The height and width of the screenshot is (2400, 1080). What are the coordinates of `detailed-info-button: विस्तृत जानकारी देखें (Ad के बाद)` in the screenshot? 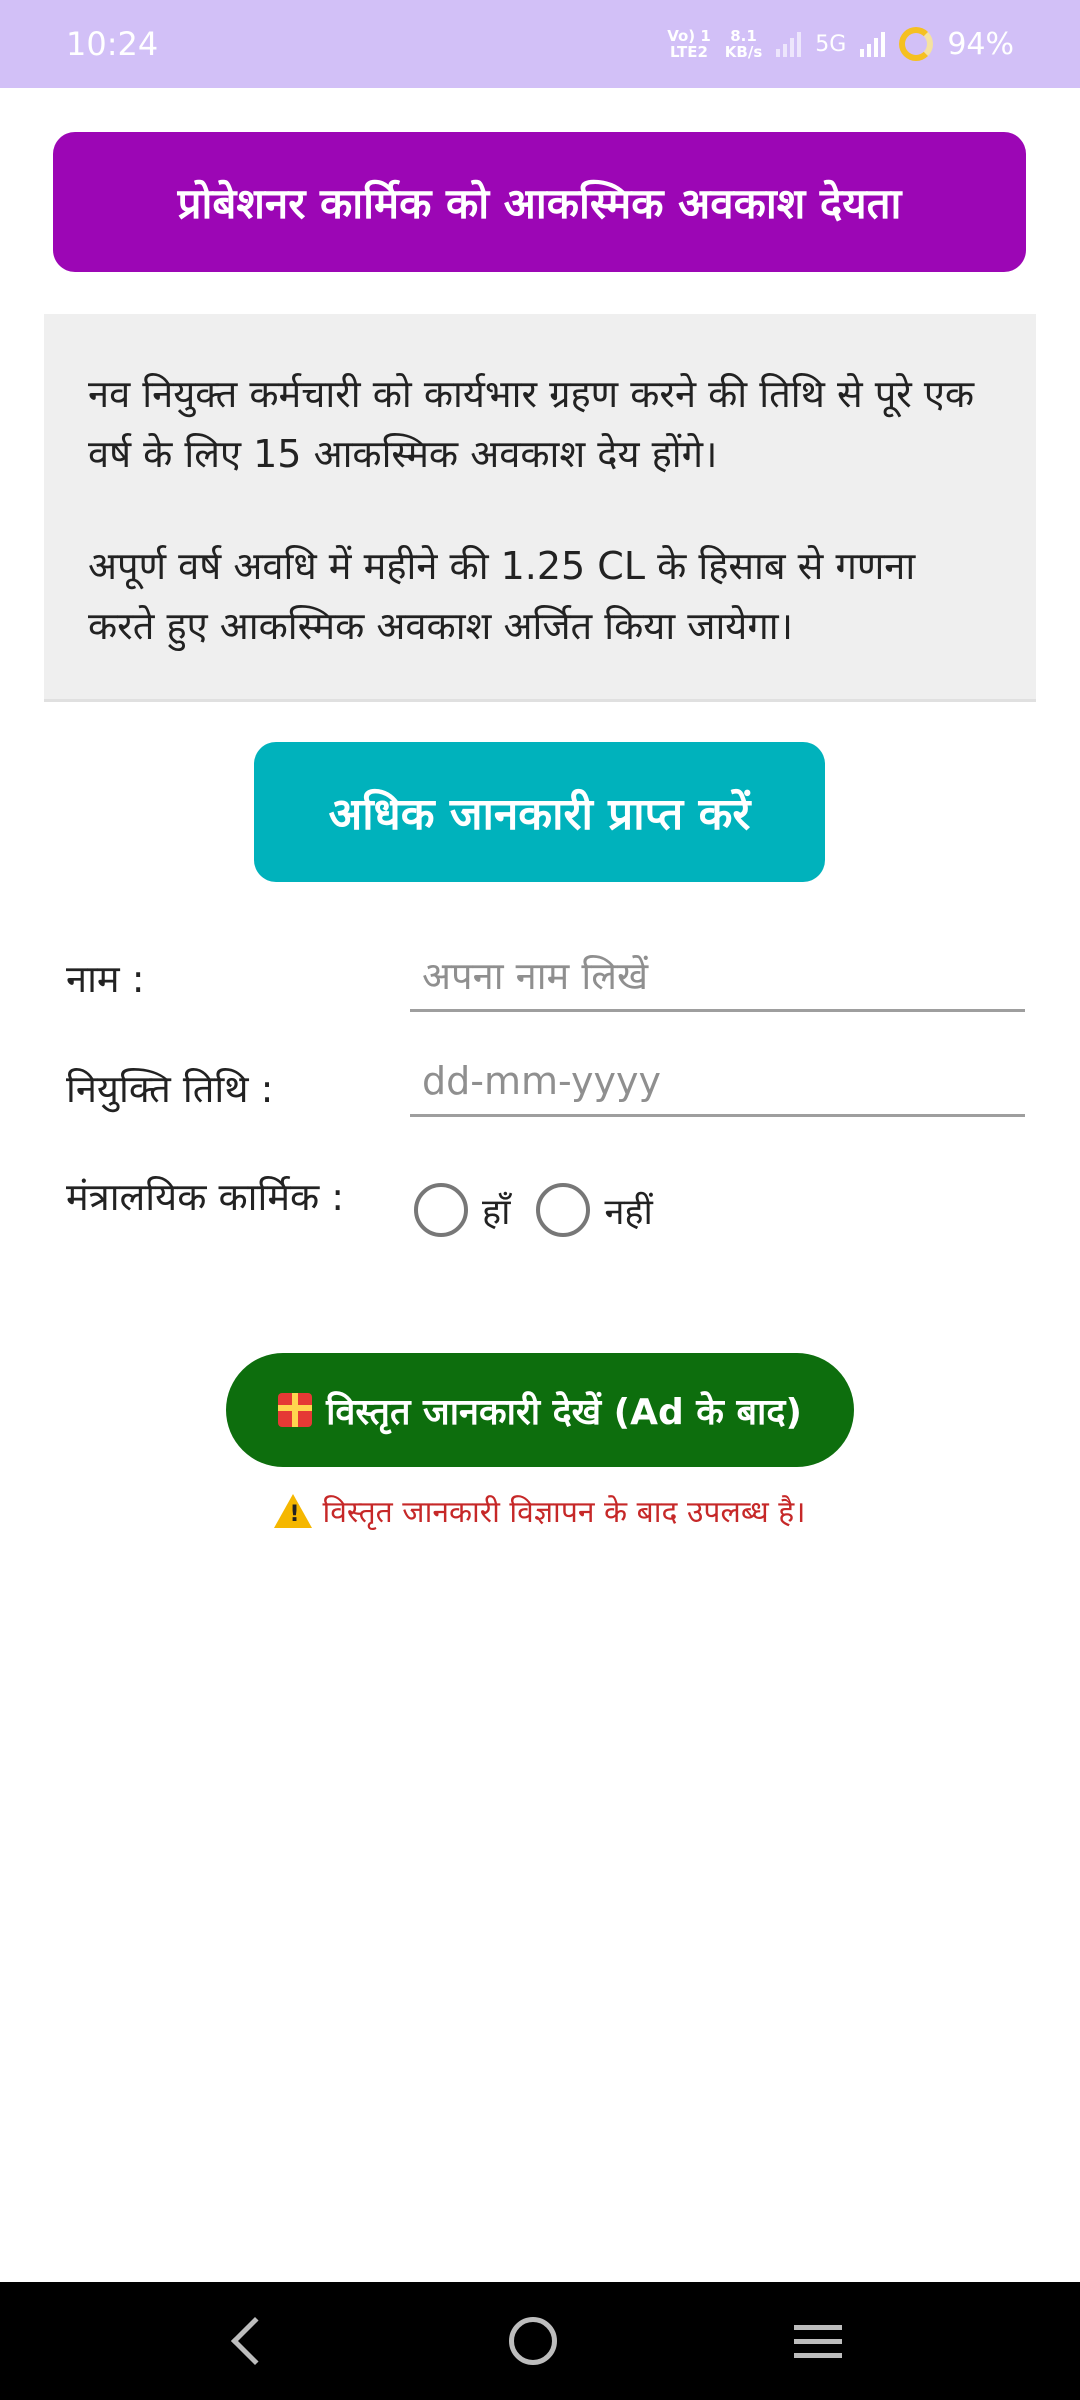 It's located at (540, 1410).